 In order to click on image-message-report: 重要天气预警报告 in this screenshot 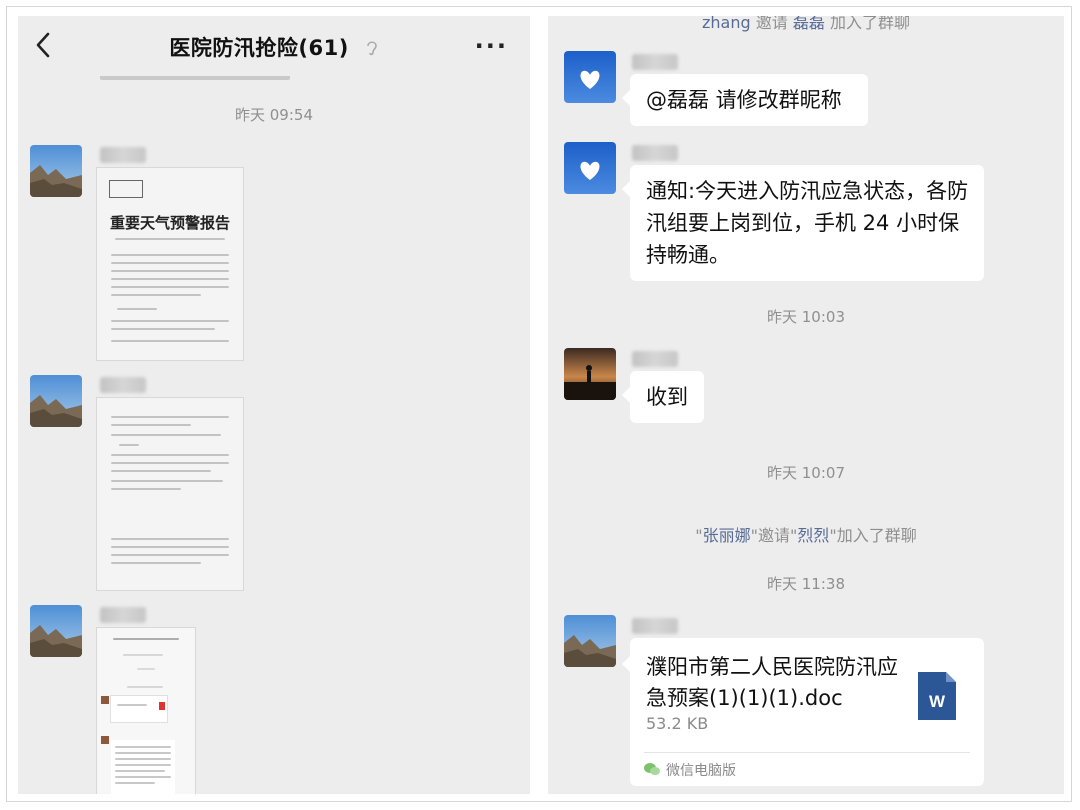, I will do `click(170, 264)`.